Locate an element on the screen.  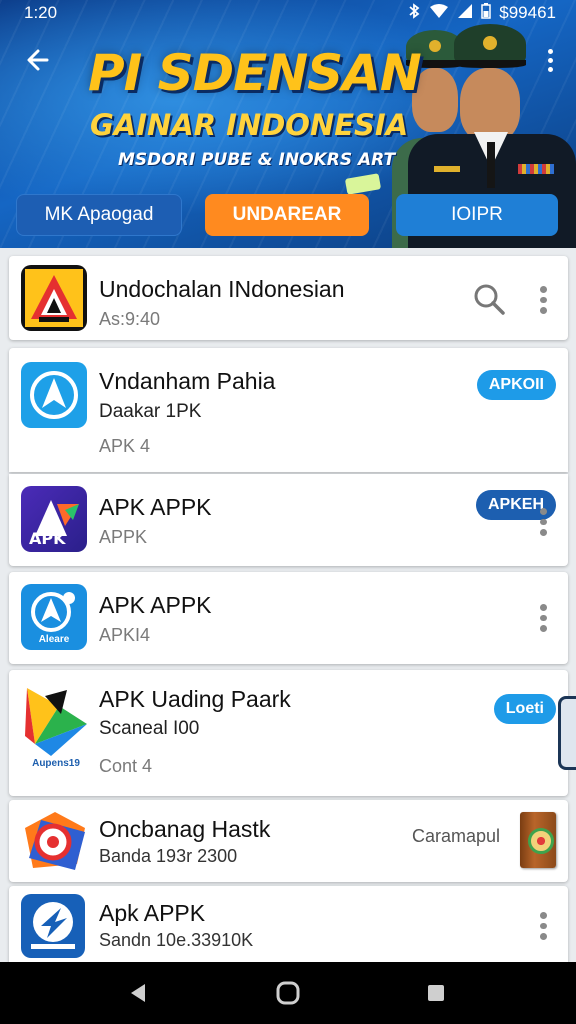
home-circle-icon is located at coordinates (288, 993).